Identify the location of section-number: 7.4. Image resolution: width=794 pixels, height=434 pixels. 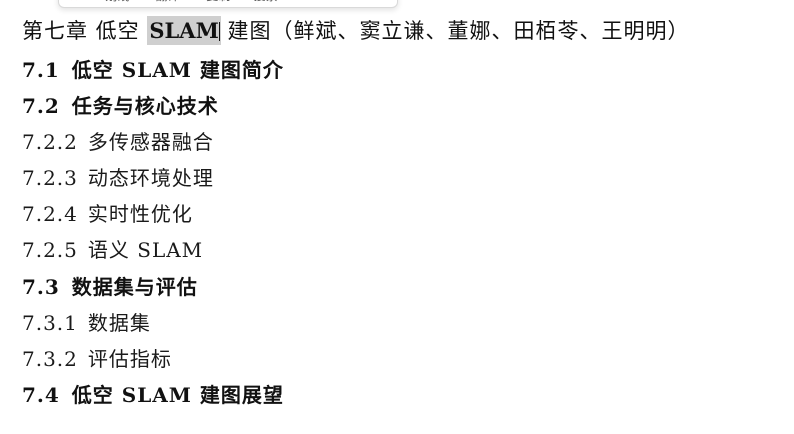
(41, 395).